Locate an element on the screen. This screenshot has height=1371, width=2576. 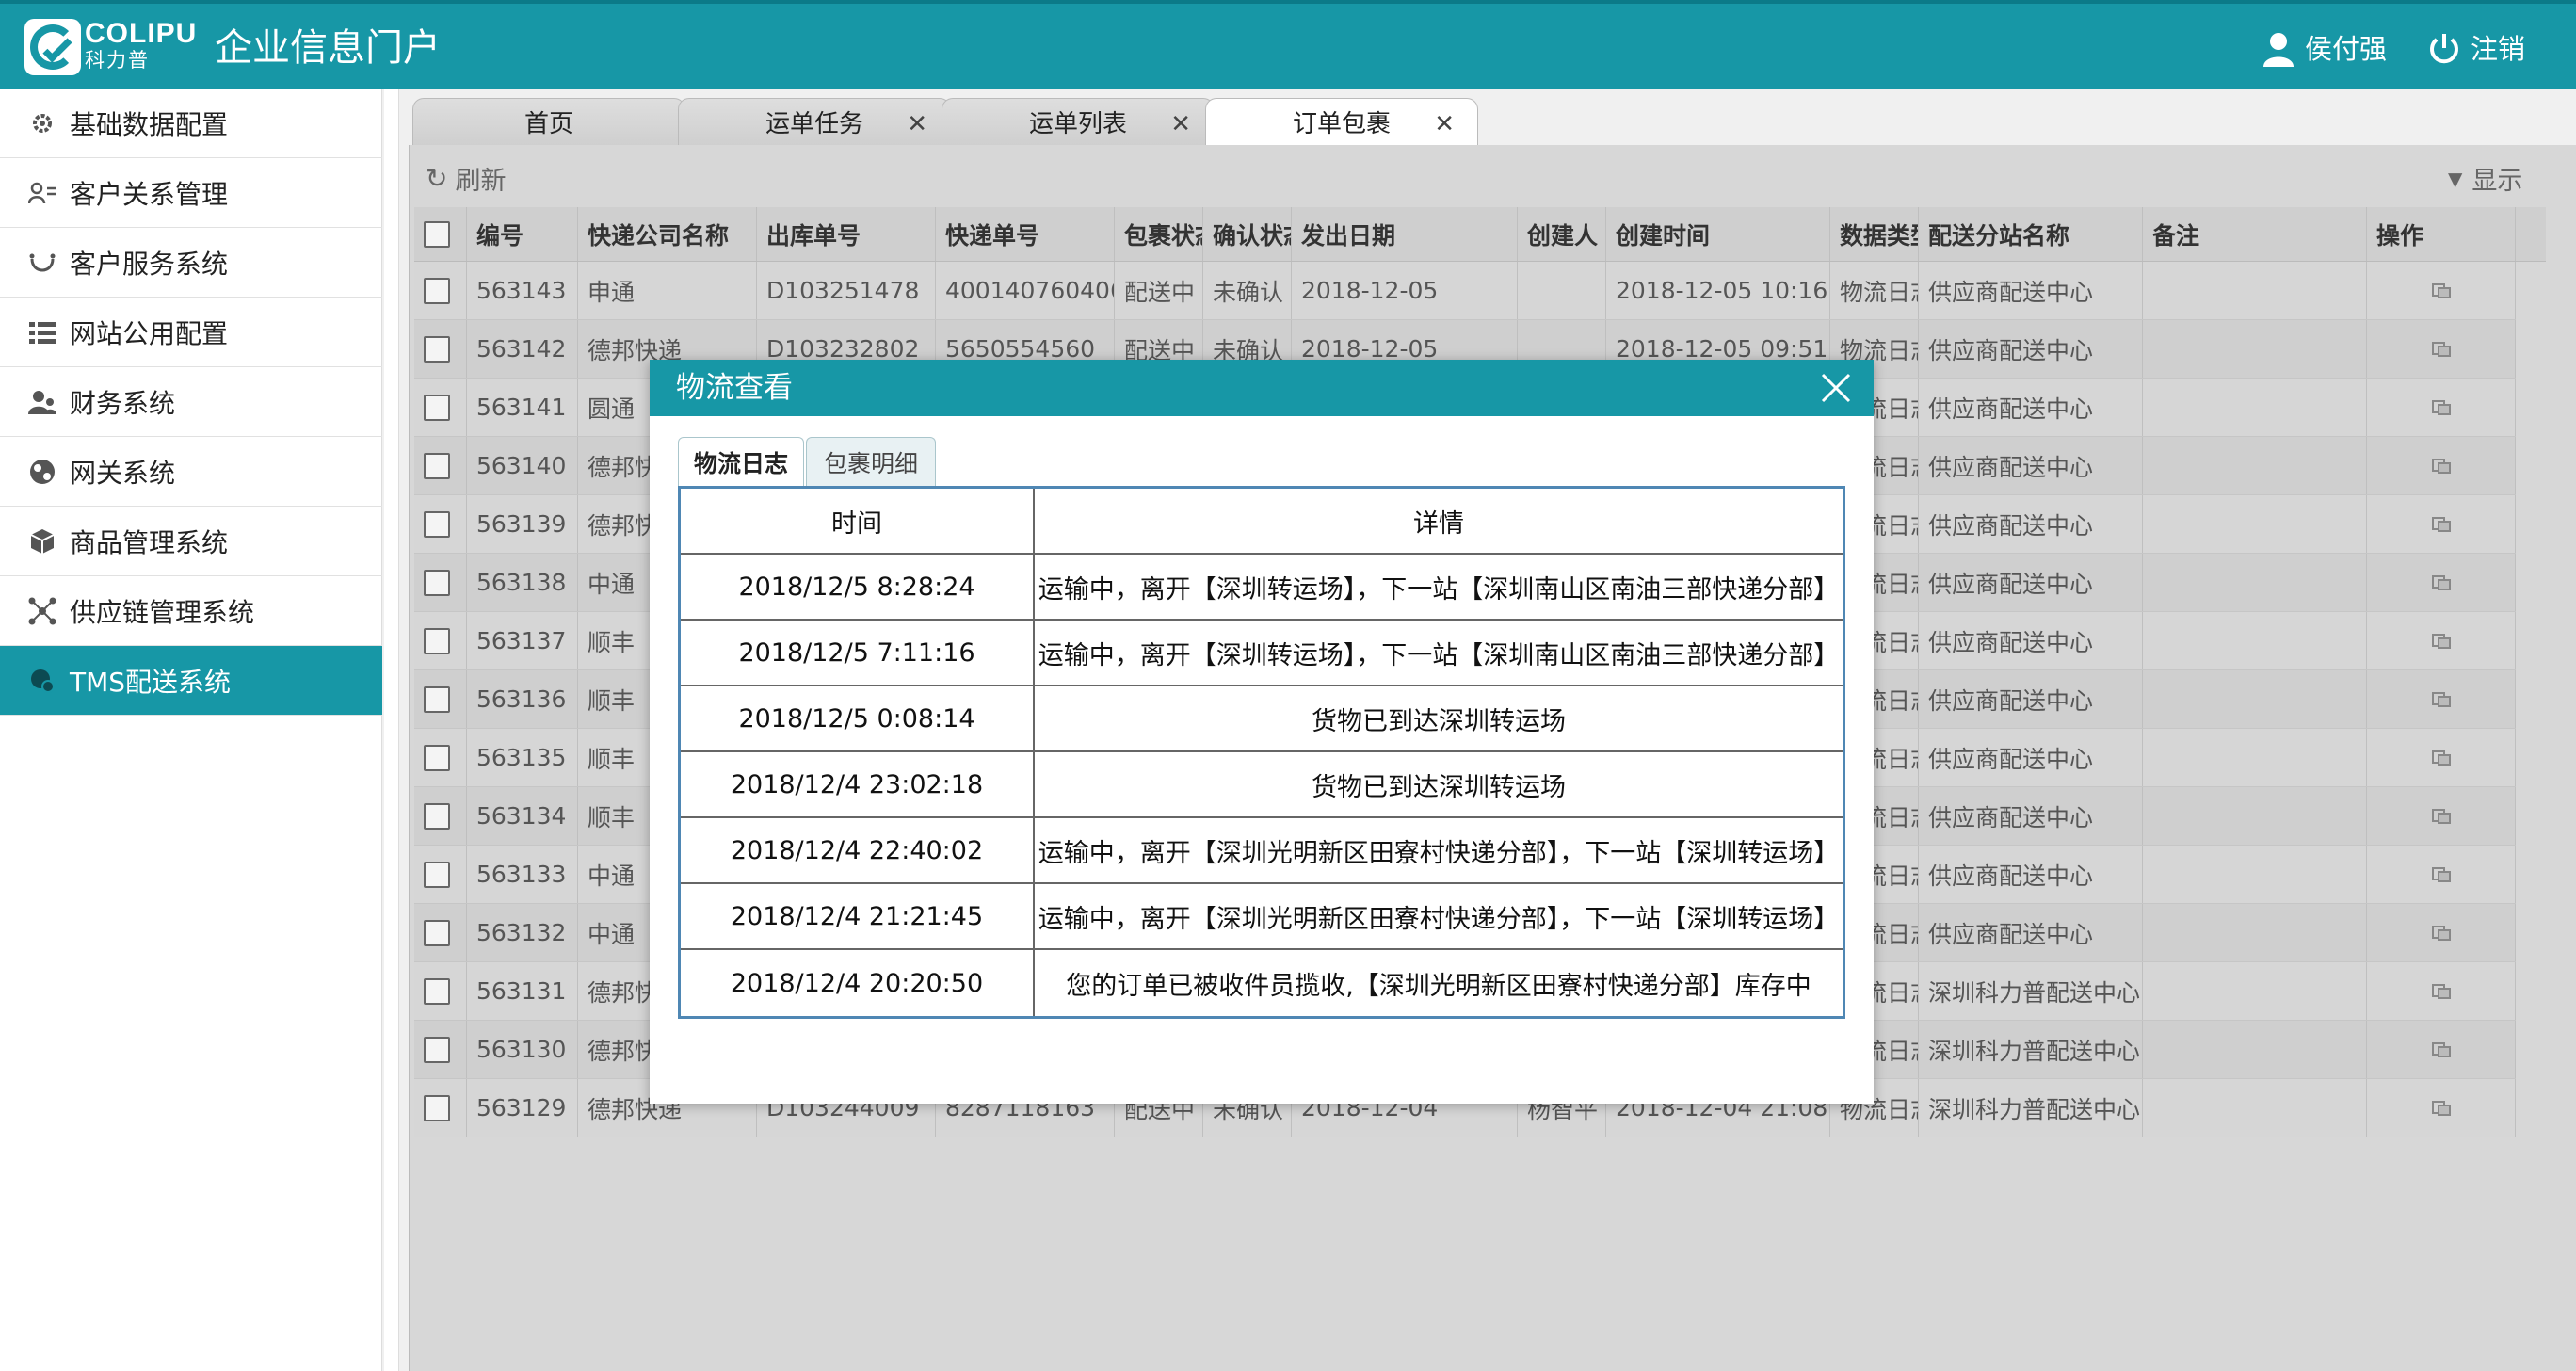
column-header: 备注 is located at coordinates (2255, 234).